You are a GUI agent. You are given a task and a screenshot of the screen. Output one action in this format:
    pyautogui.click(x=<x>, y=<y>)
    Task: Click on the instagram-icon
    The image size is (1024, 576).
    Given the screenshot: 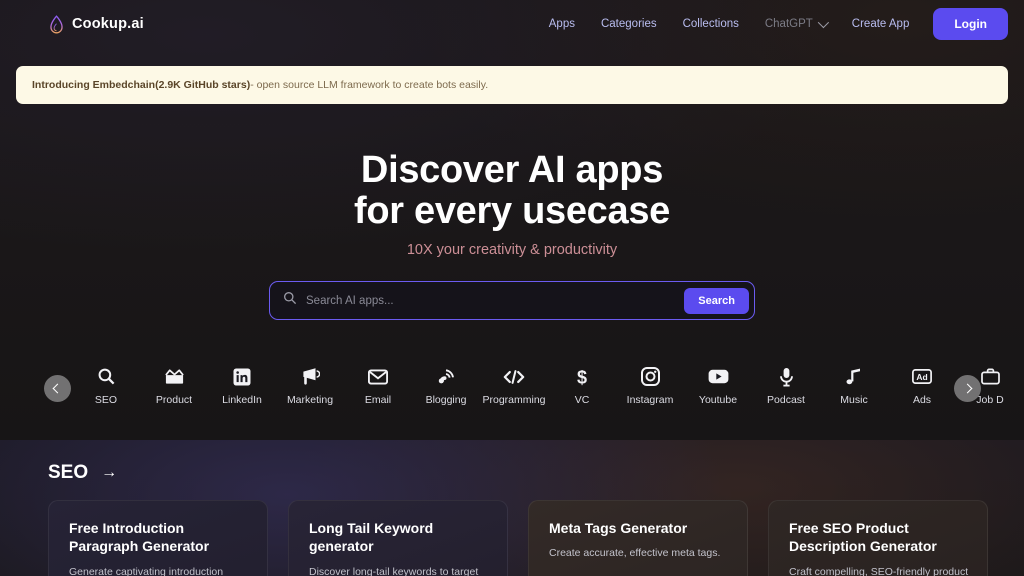 What is the action you would take?
    pyautogui.click(x=650, y=376)
    